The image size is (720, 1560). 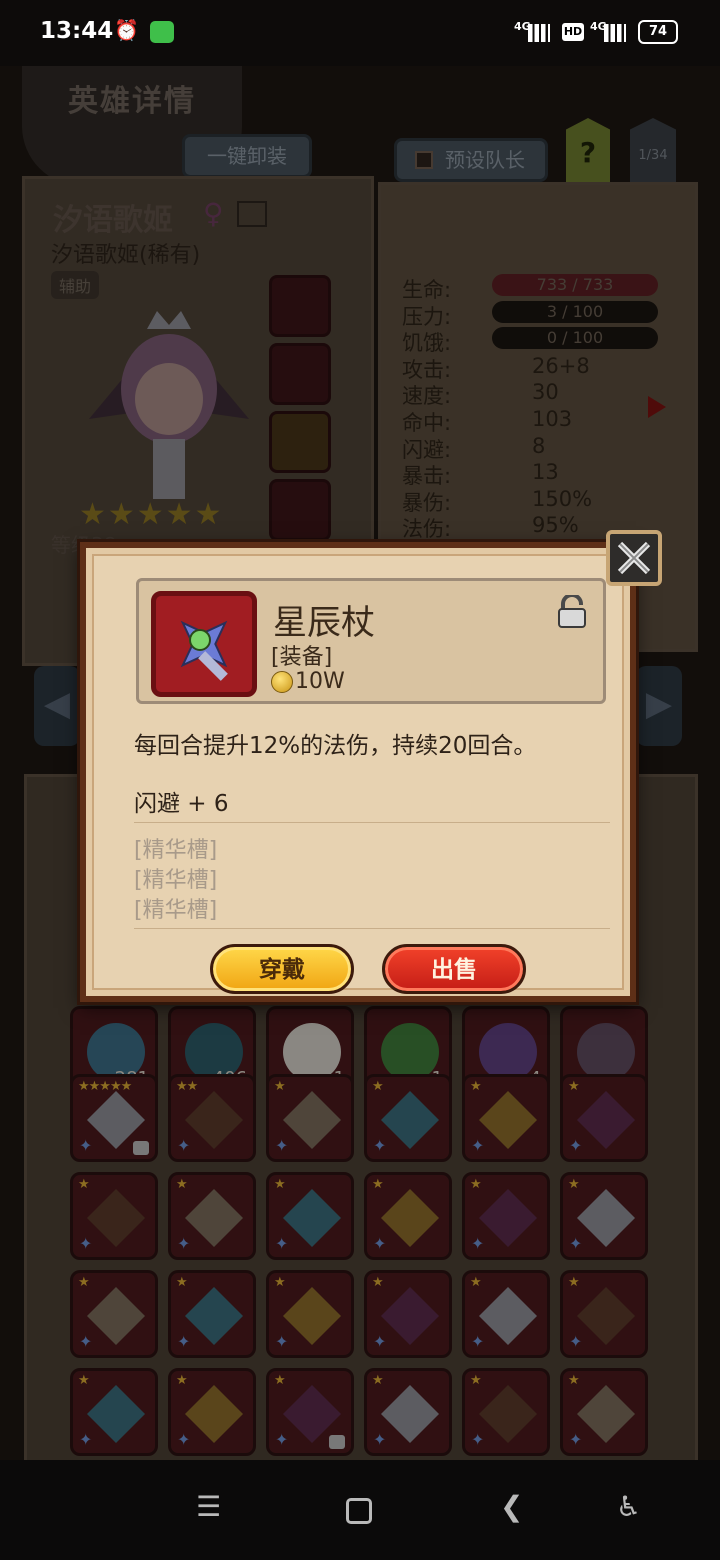 I want to click on item-price: 10W, so click(x=320, y=681).